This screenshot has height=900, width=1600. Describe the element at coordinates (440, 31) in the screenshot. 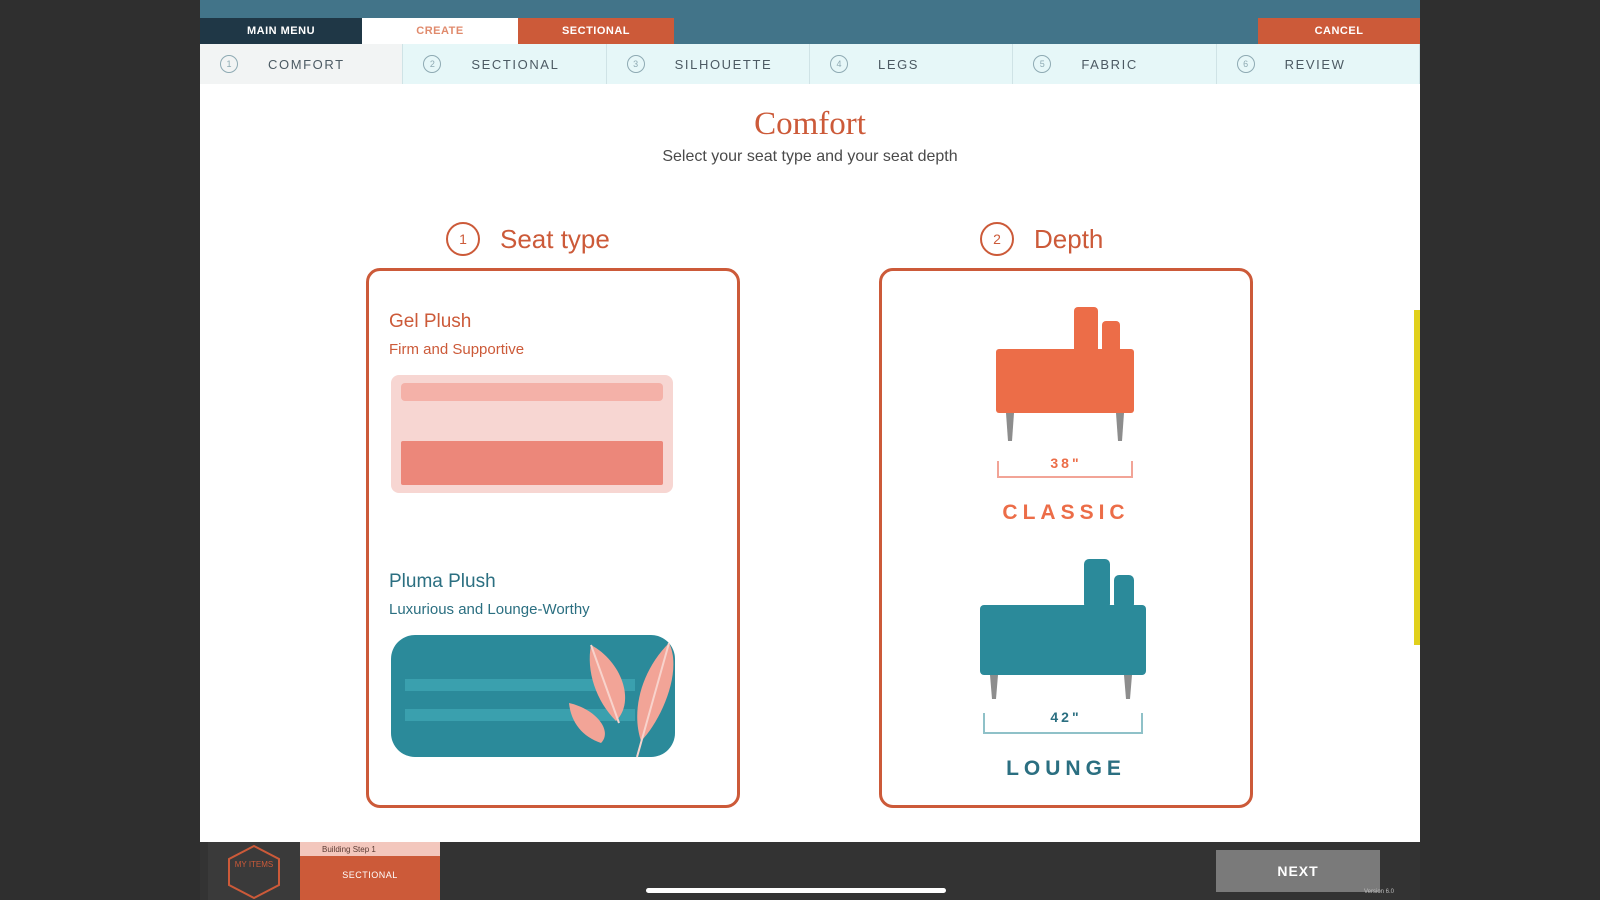

I see `tab-create: CREATE` at that location.